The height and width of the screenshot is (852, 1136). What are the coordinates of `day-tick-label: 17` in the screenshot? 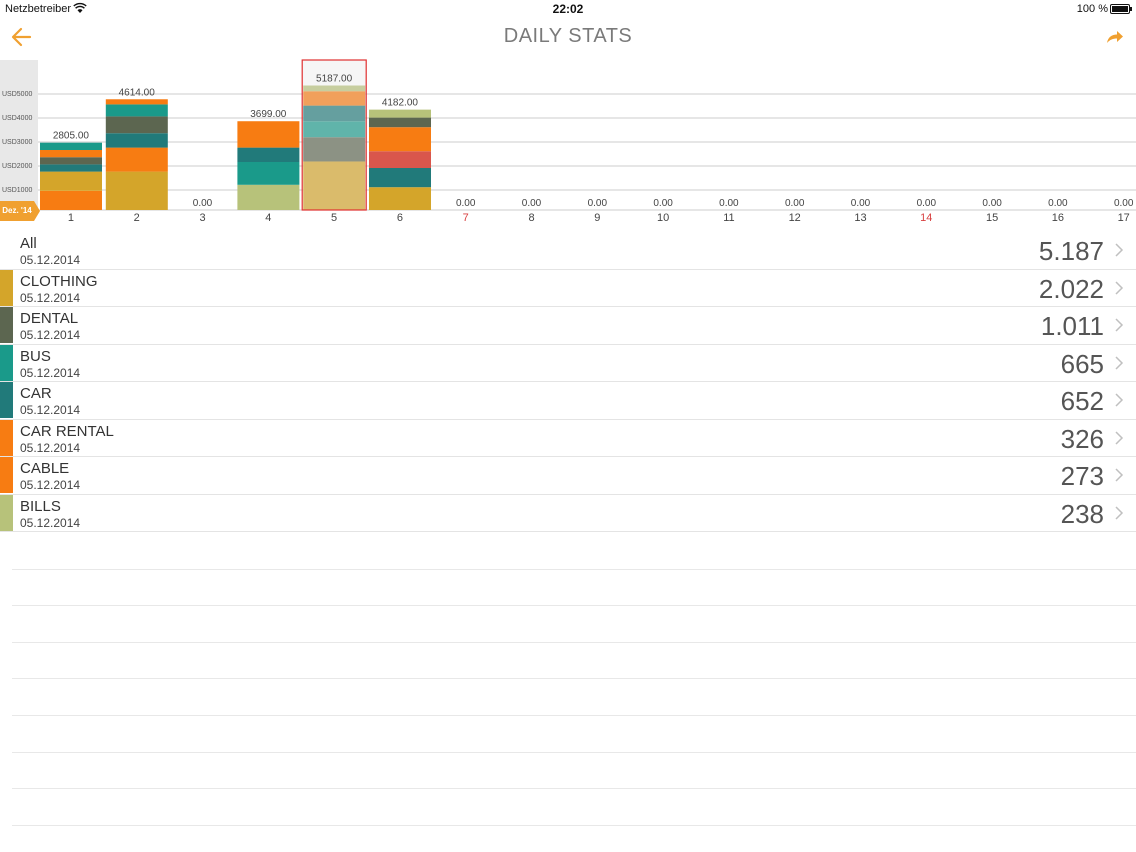 It's located at (1124, 218).